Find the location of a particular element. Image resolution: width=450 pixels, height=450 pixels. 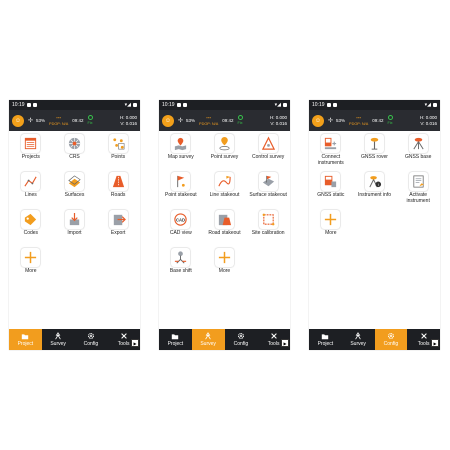

menu-item: Road stakeout is located at coordinates (225, 227).